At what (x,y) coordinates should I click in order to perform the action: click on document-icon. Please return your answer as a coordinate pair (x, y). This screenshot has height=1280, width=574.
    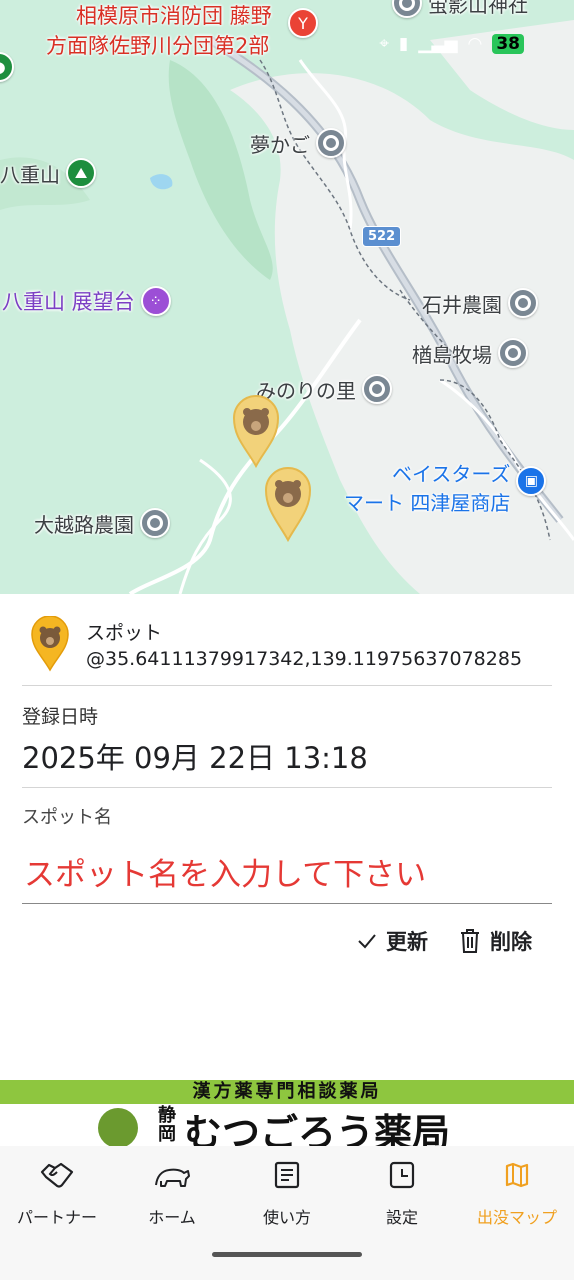
    Looking at the image, I should click on (287, 1175).